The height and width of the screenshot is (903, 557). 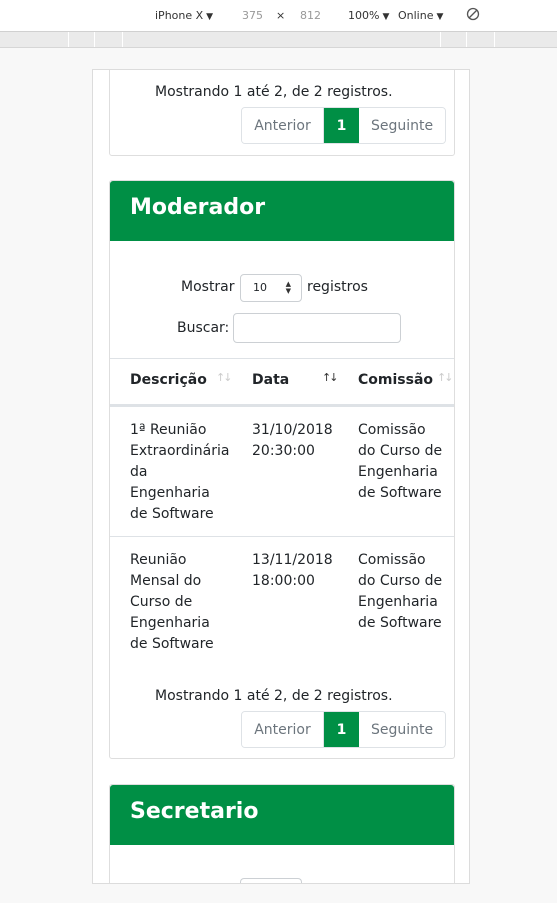 What do you see at coordinates (416, 15) in the screenshot?
I see `network-value: Online` at bounding box center [416, 15].